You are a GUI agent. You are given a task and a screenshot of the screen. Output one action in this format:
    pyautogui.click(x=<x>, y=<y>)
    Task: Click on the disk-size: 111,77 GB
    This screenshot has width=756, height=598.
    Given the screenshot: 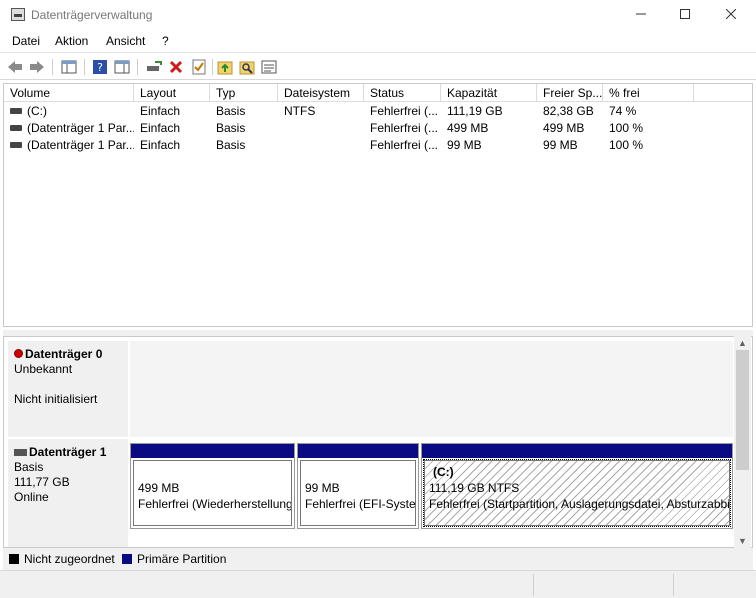 What is the action you would take?
    pyautogui.click(x=42, y=482)
    